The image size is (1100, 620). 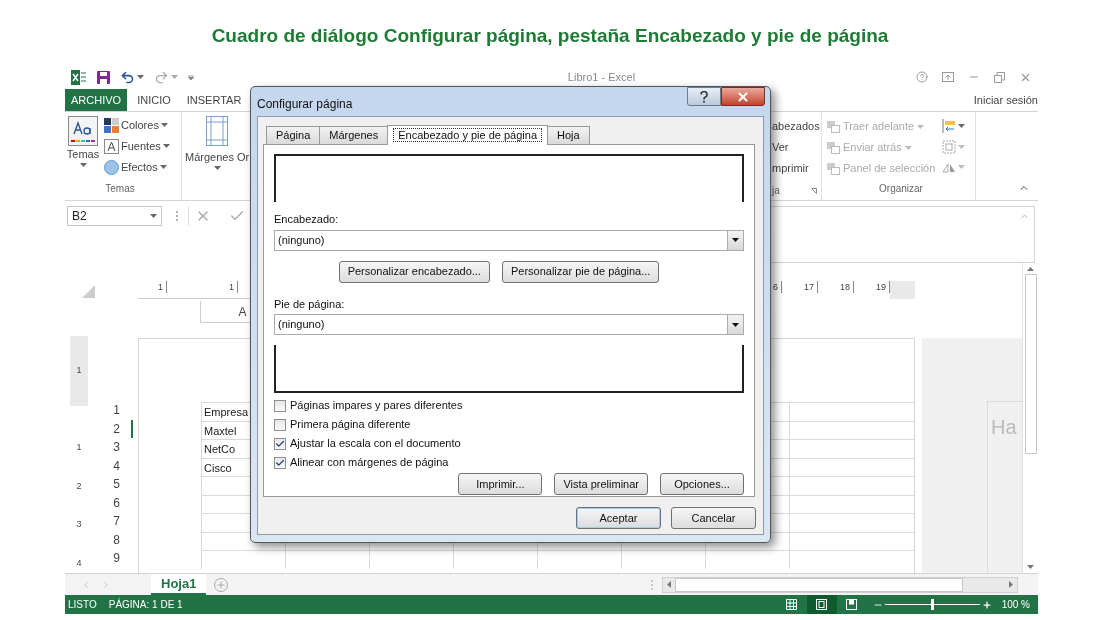 I want to click on dialog-launcher-icon, so click(x=814, y=190).